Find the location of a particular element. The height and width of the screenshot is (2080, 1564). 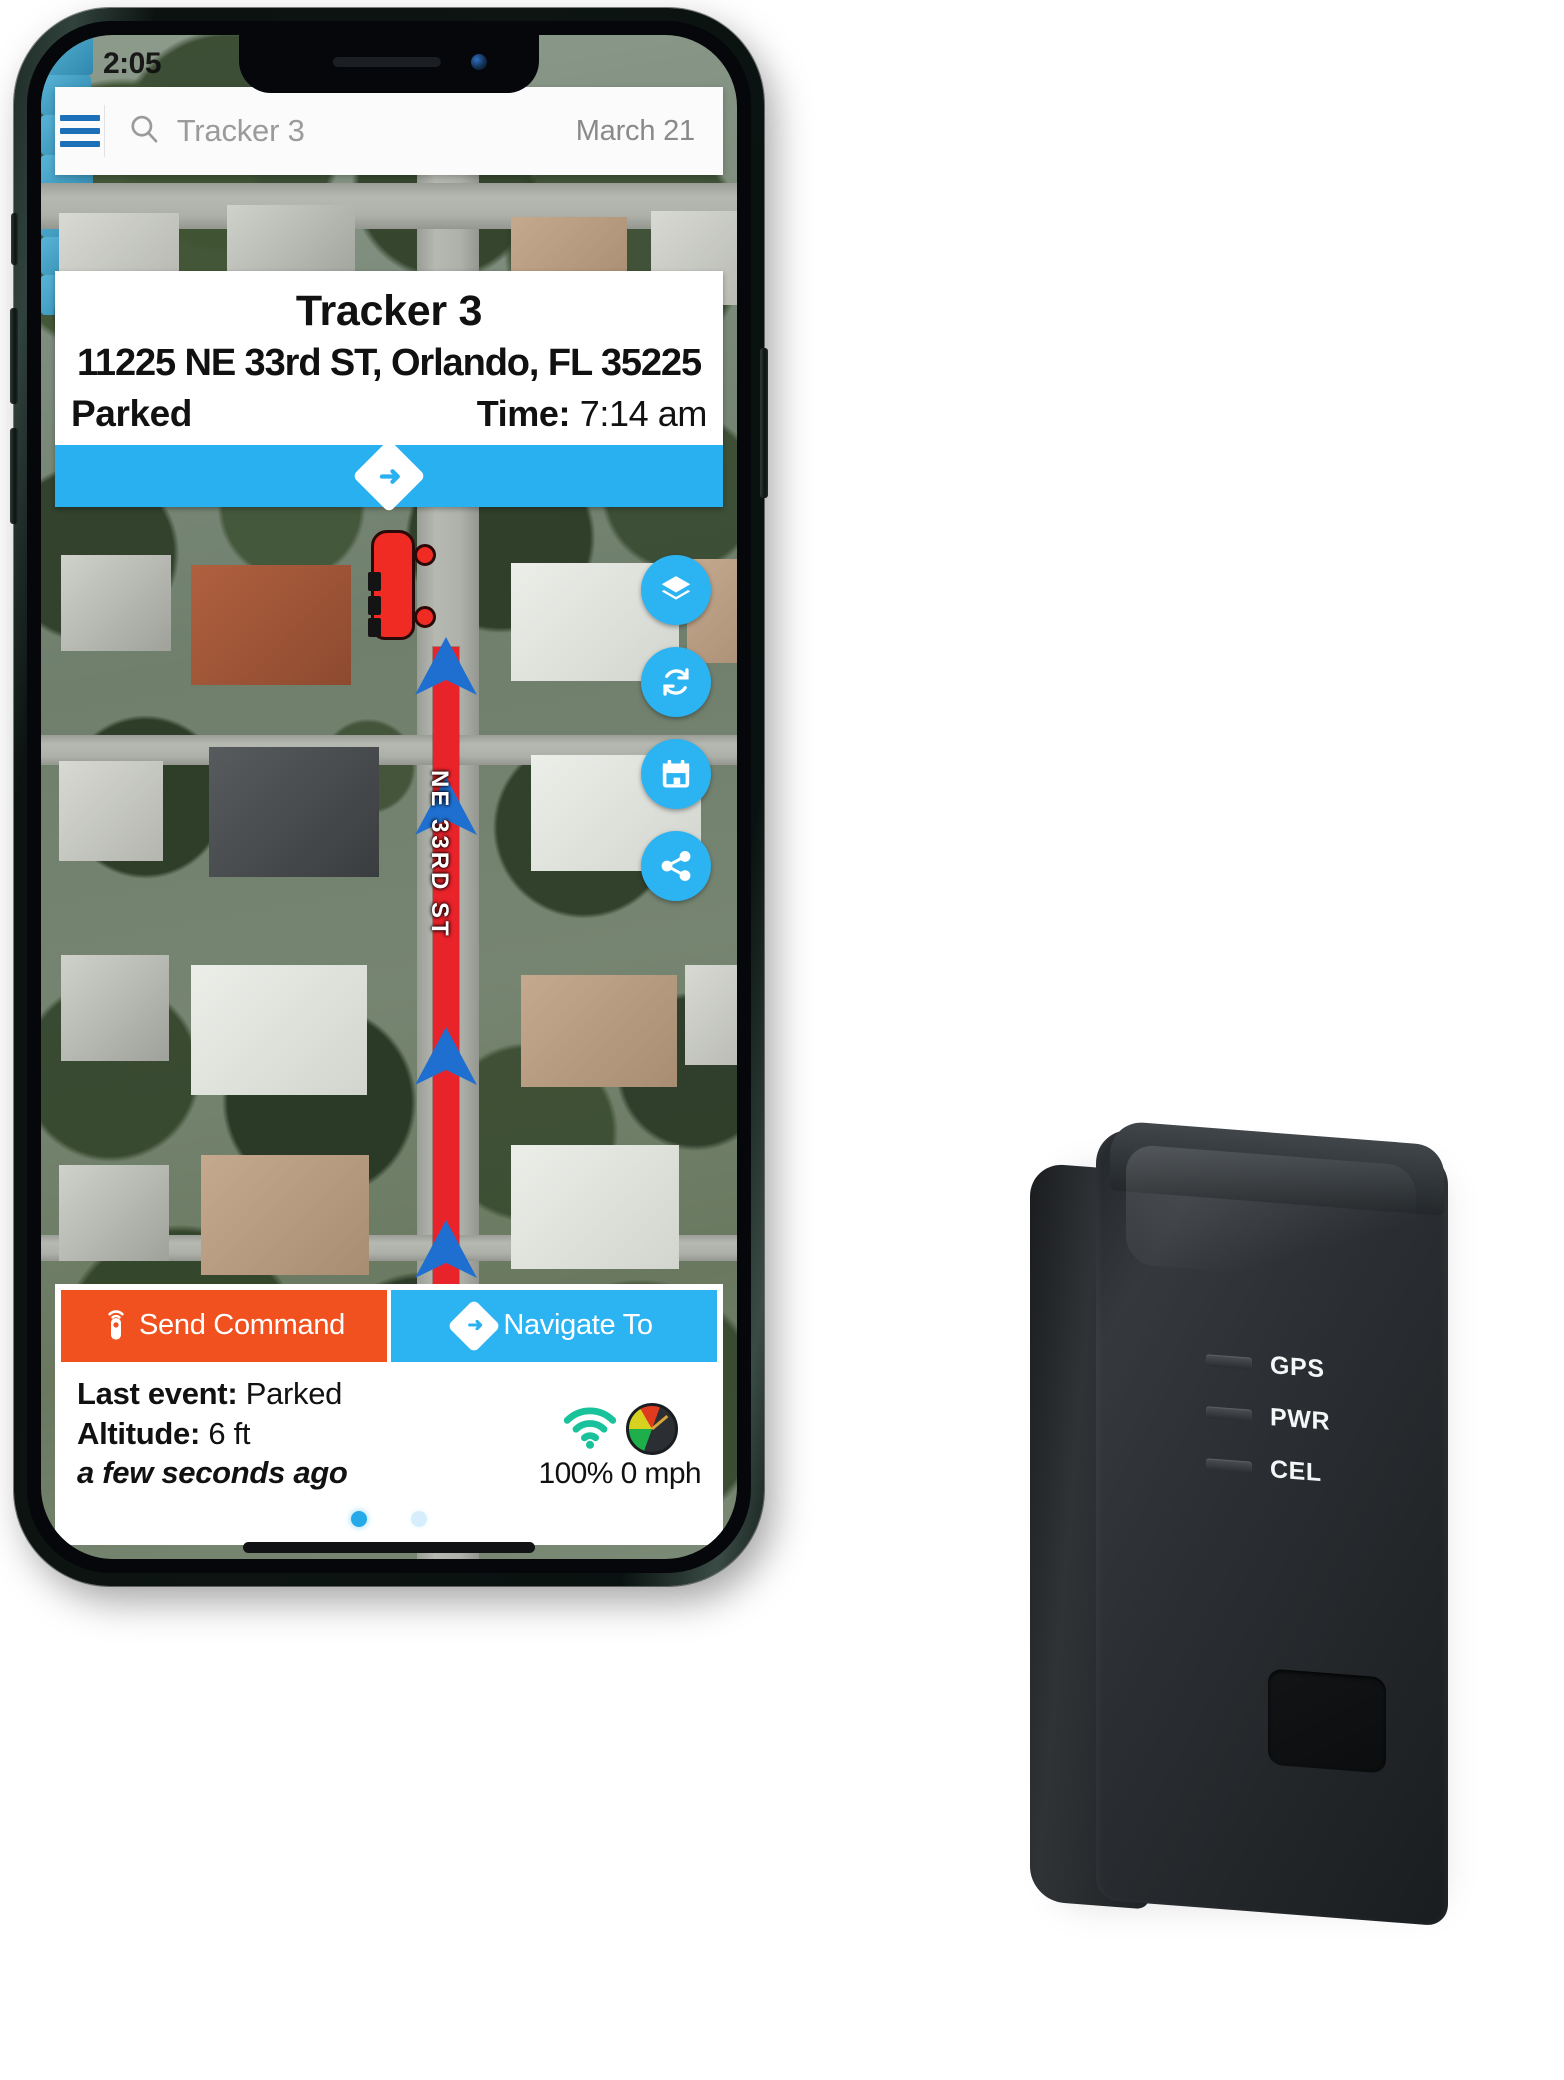

info-card-time-value: 7:14 am is located at coordinates (643, 413).